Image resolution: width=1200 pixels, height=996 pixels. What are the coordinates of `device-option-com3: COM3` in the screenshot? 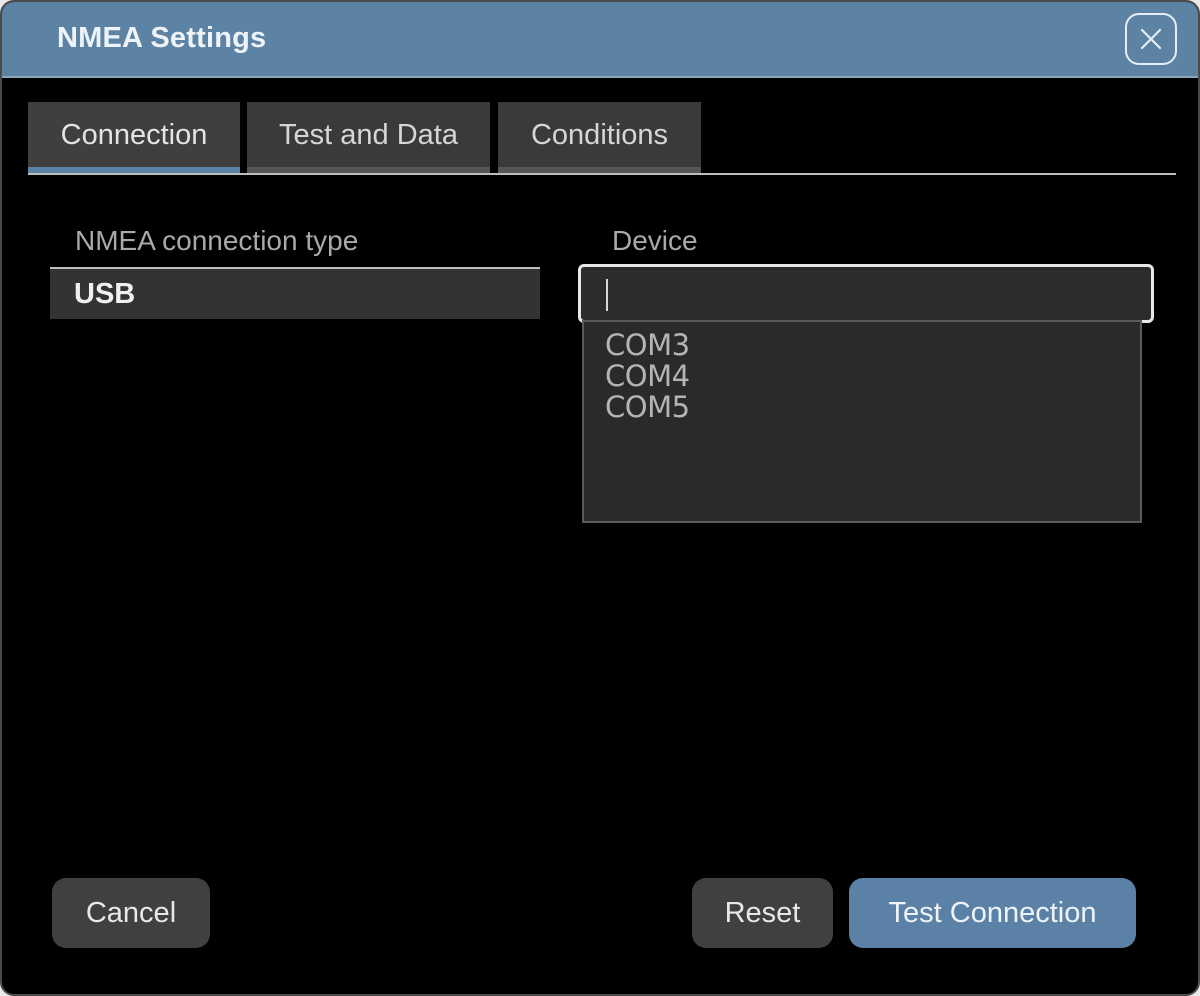 It's located at (862, 345).